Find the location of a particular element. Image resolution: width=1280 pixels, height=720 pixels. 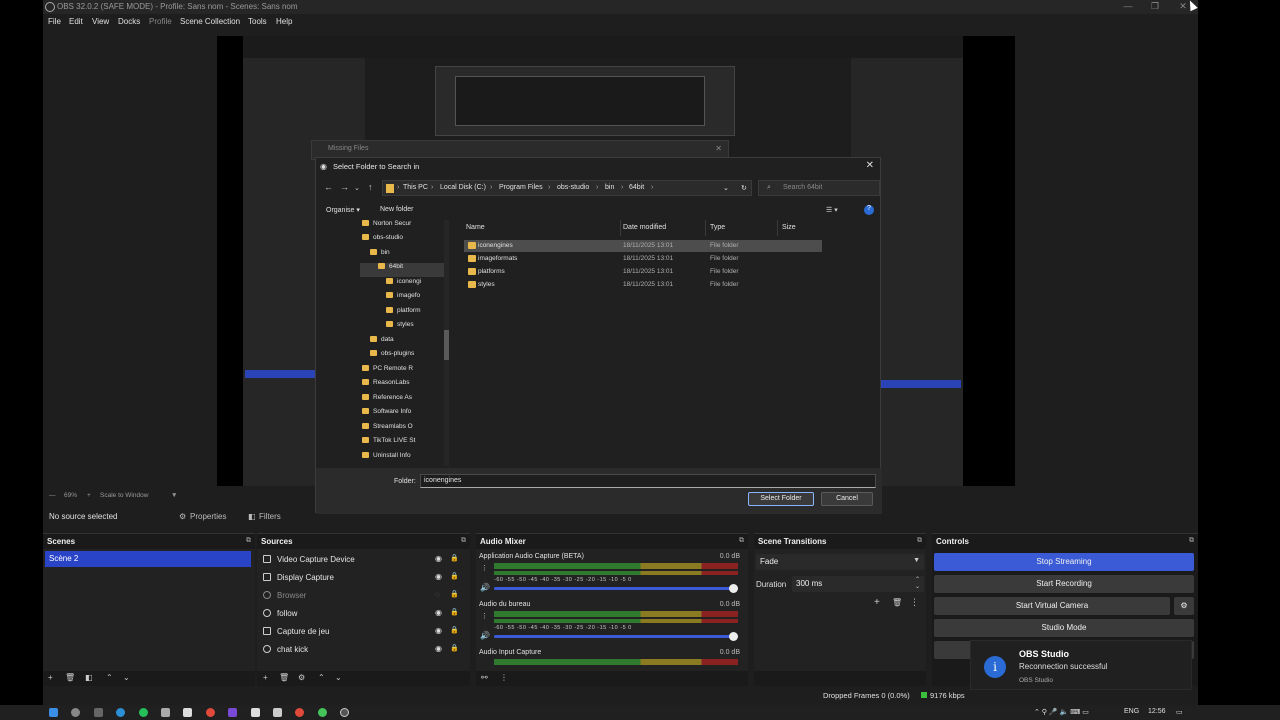

minimize-icon: — is located at coordinates (1128, 6).